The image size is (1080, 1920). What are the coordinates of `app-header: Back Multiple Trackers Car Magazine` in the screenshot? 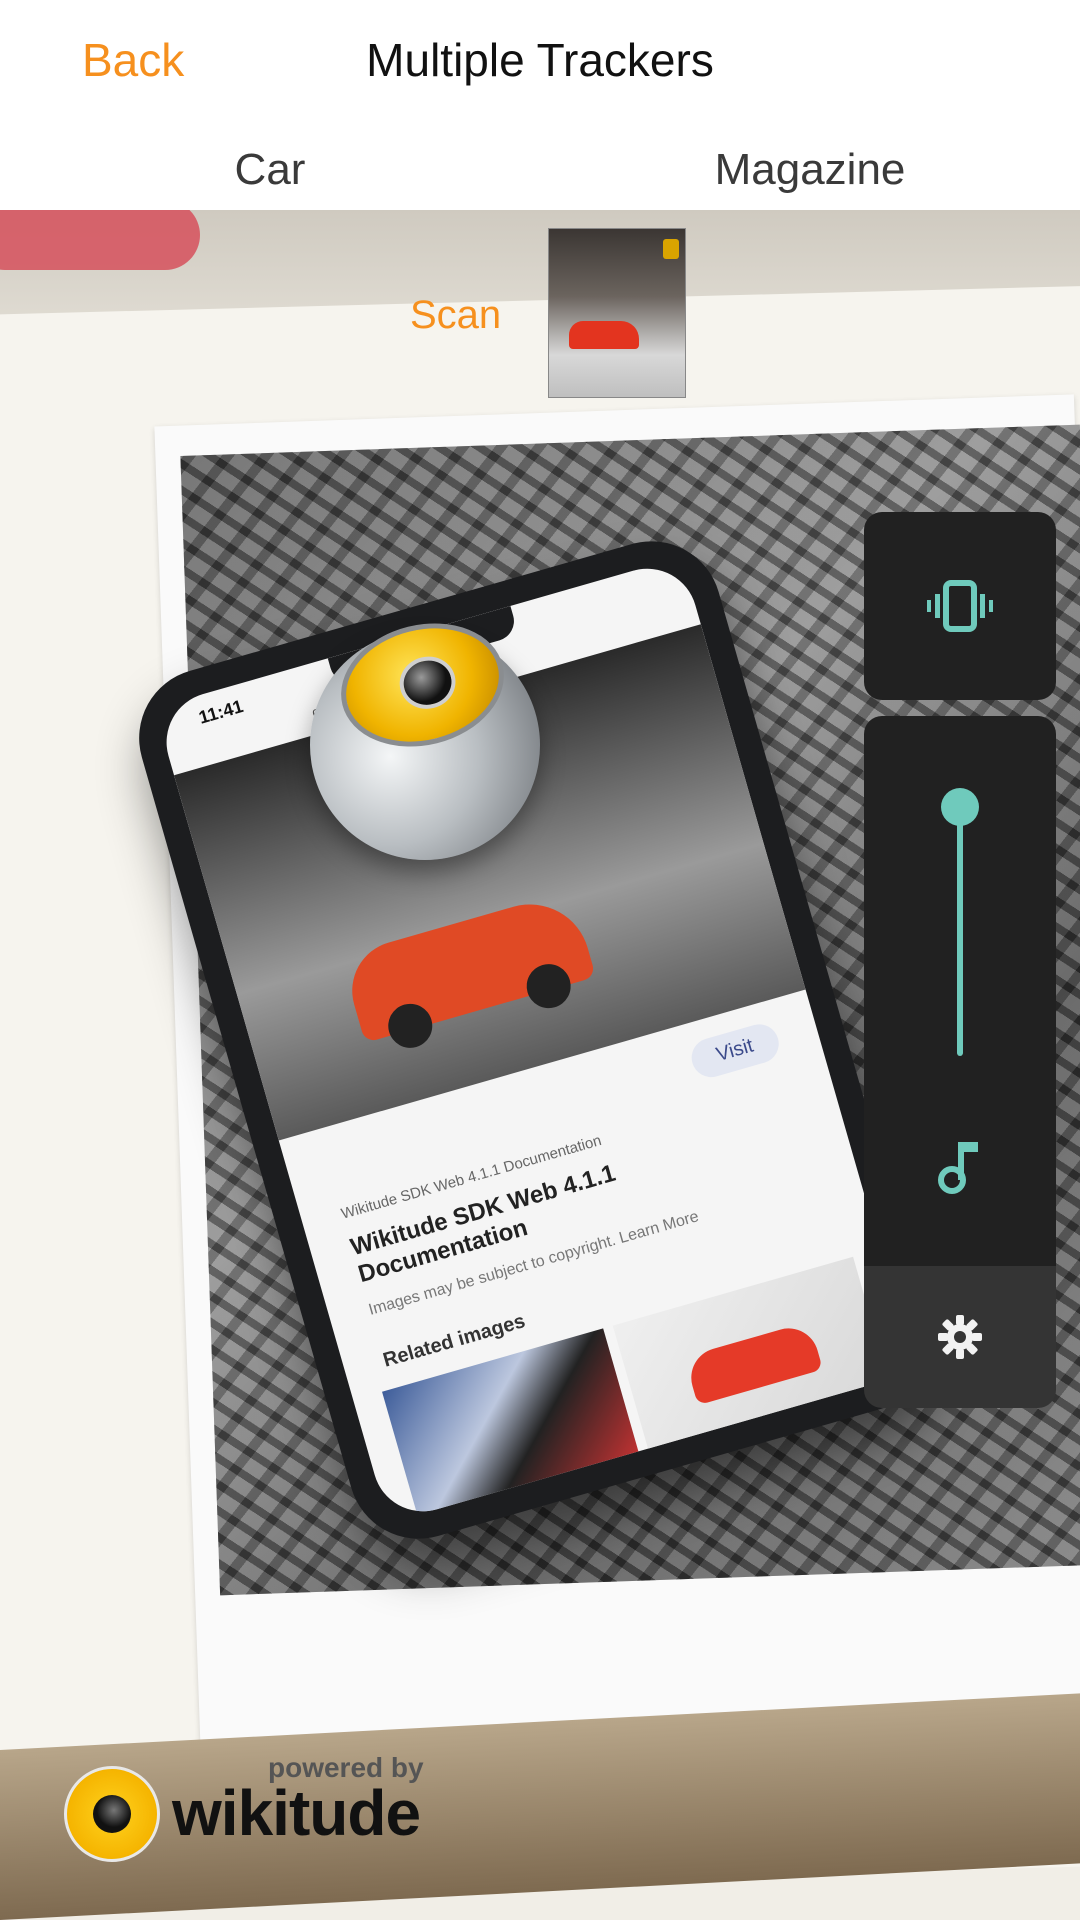 It's located at (540, 105).